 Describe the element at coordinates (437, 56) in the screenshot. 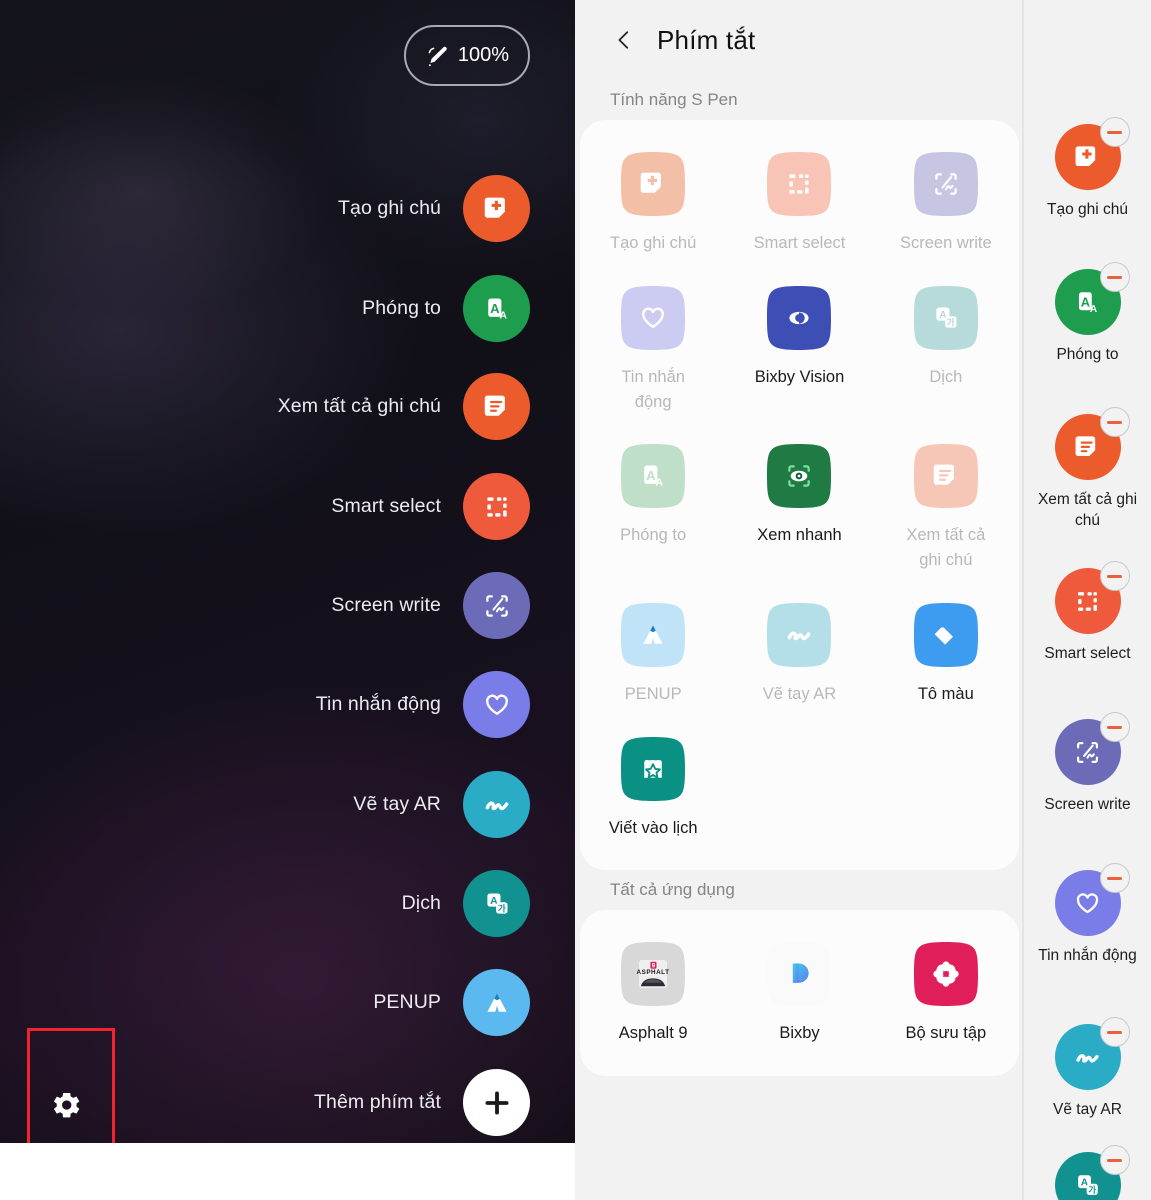

I see `s-pen-icon` at that location.